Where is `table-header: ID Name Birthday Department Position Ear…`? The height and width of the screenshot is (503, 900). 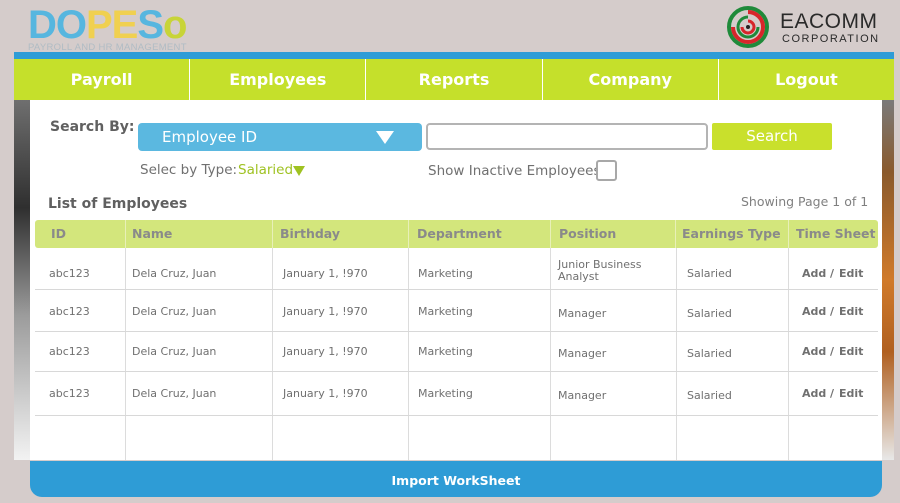 table-header: ID Name Birthday Department Position Ear… is located at coordinates (456, 234).